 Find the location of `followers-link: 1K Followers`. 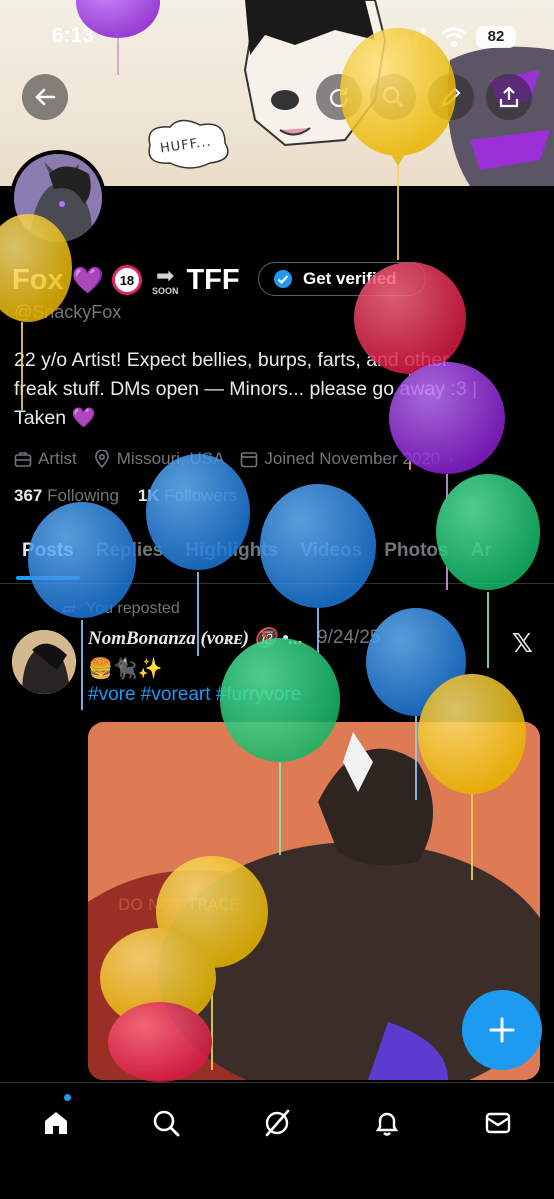

followers-link: 1K Followers is located at coordinates (187, 495).